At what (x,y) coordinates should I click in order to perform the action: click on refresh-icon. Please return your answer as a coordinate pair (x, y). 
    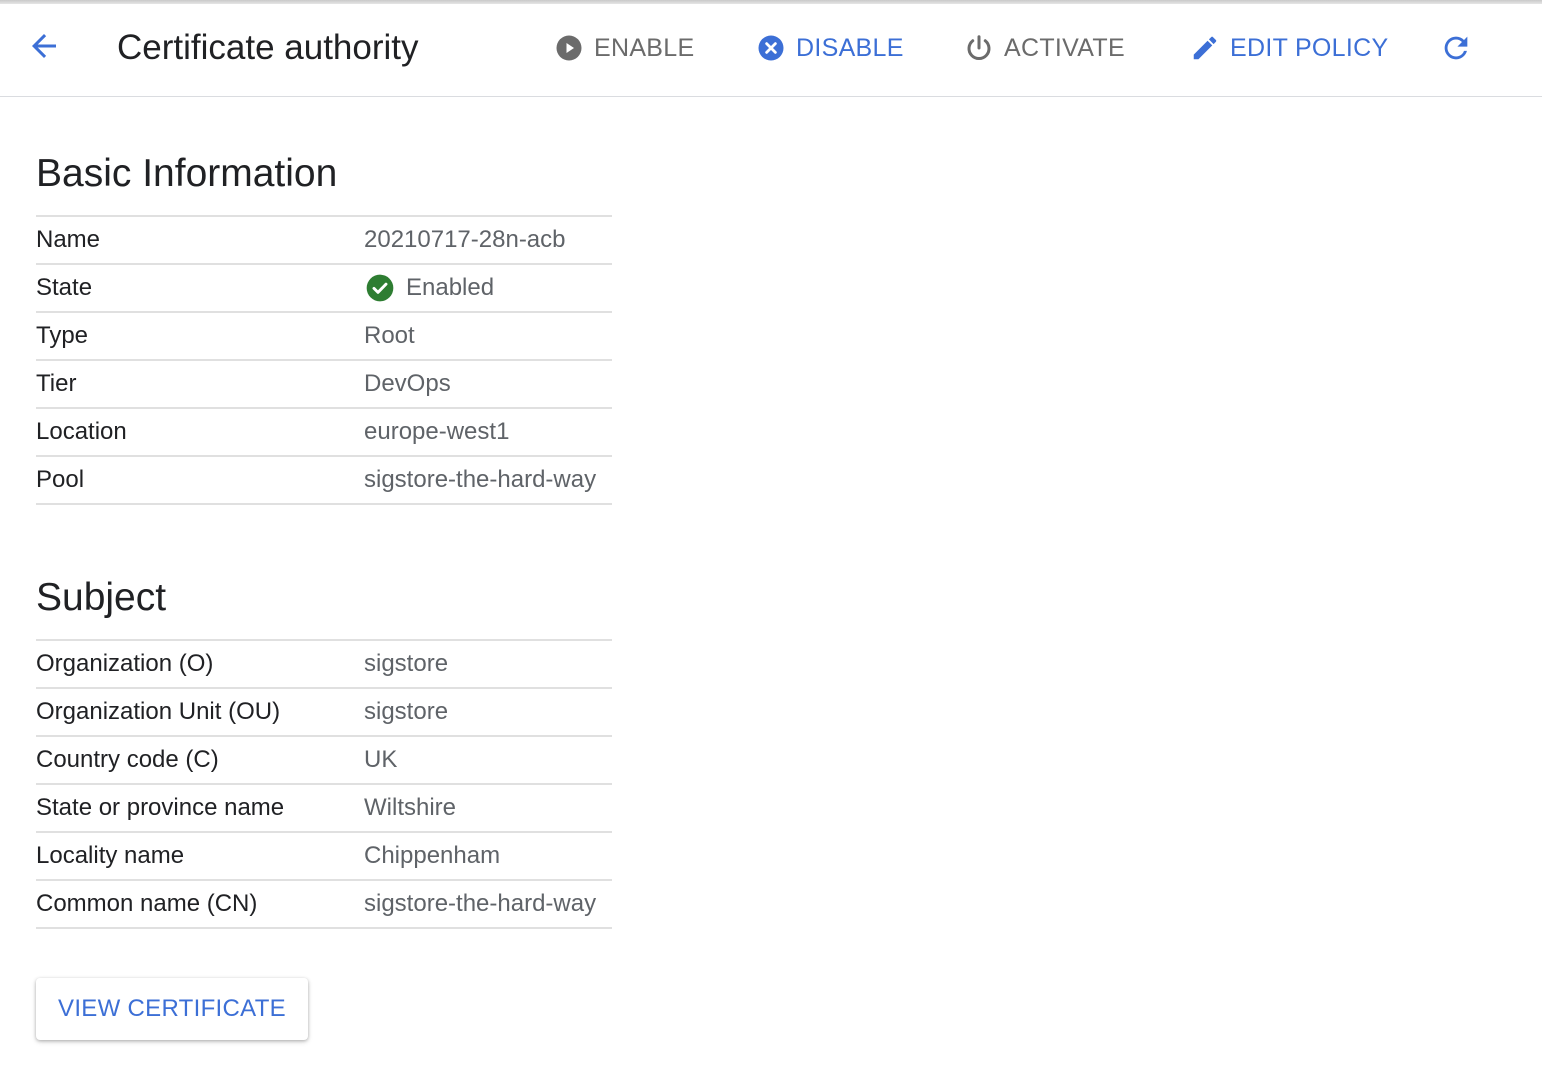
    Looking at the image, I should click on (1456, 50).